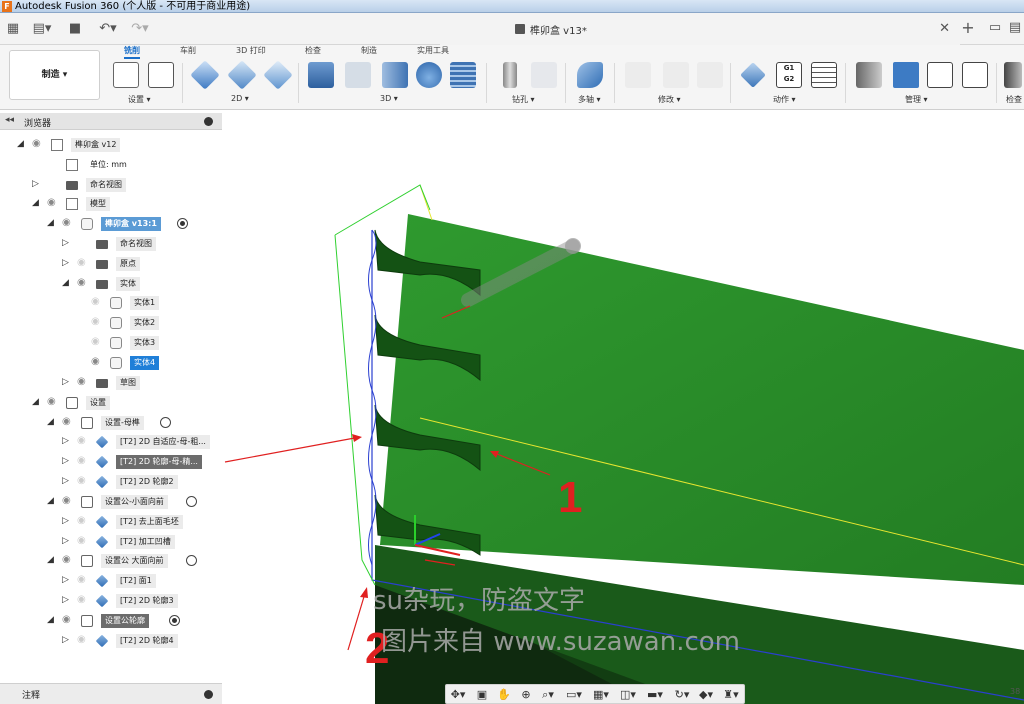  I want to click on simulate-icon, so click(753, 75).